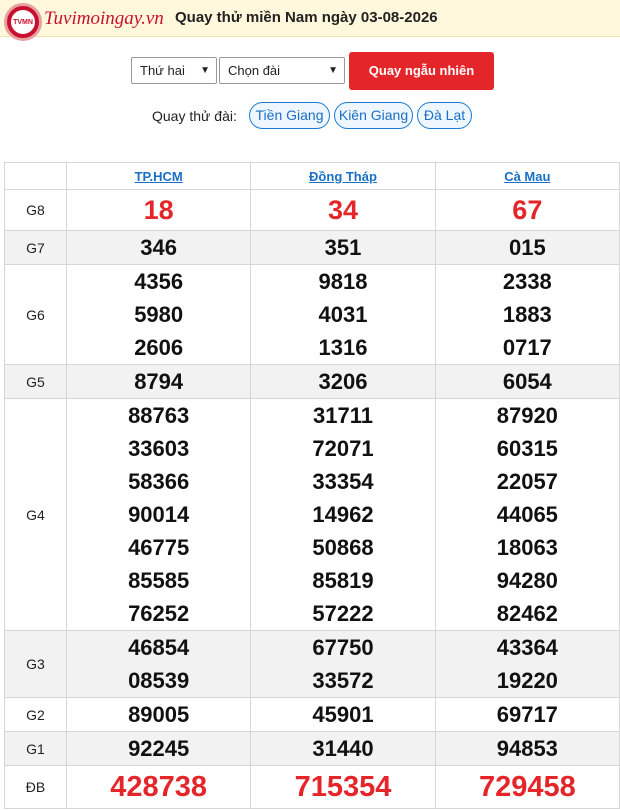  Describe the element at coordinates (158, 314) in the screenshot. I see `prize-cell: 4356 5980 2606` at that location.